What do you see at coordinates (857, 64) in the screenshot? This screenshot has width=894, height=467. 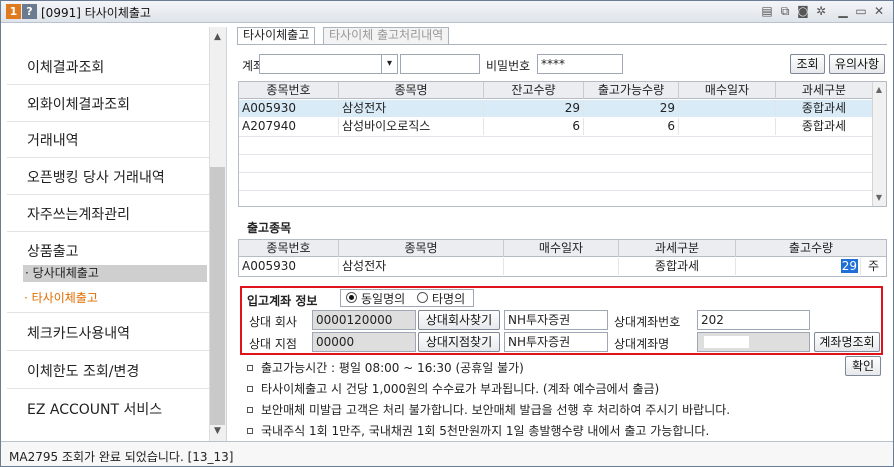 I see `notice-button: 유의사항` at bounding box center [857, 64].